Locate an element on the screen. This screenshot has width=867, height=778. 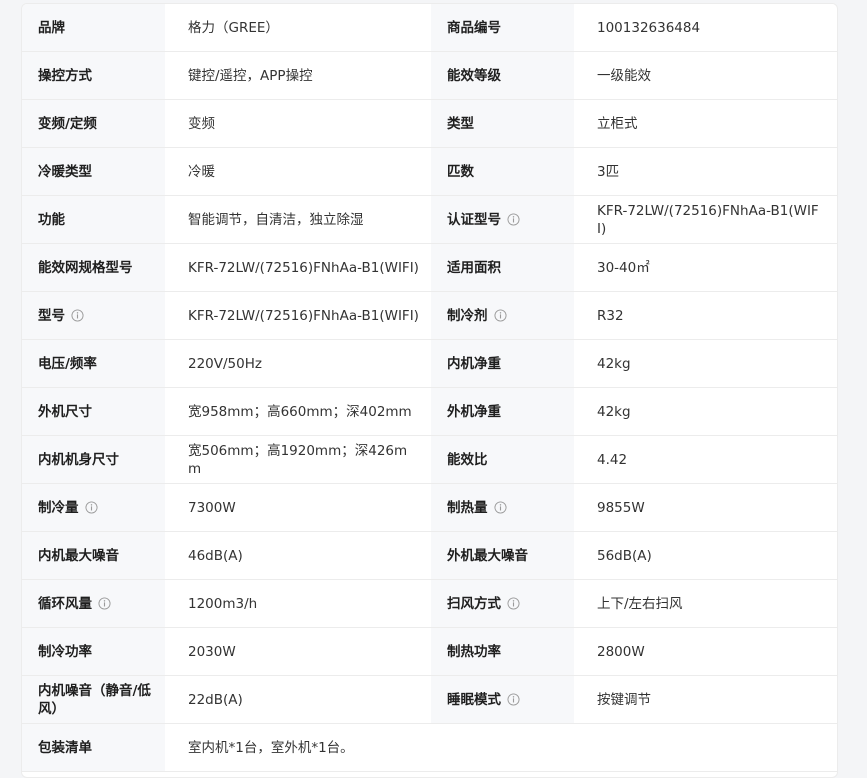
spec-value-text: 3匹 is located at coordinates (608, 171).